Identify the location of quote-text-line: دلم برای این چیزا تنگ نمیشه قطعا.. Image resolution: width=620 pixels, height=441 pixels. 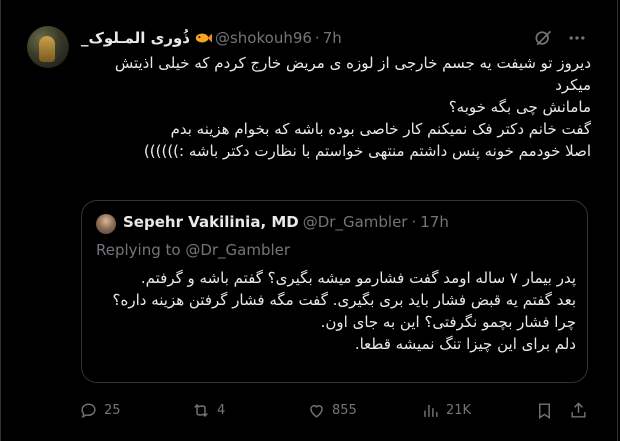
(465, 344).